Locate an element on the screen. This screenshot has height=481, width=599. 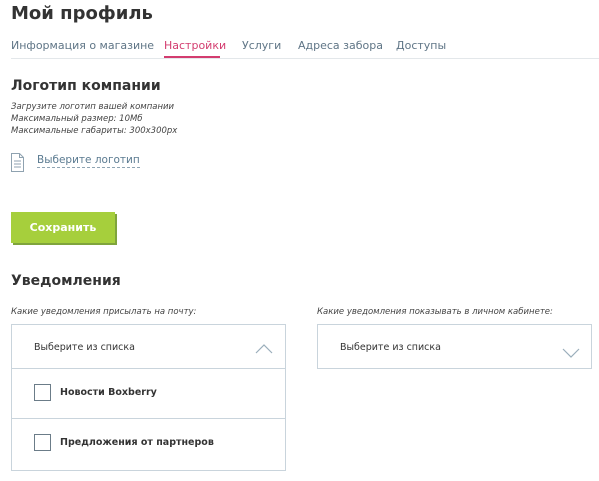
cabinet-notifications-dropdown: Выберите из списка is located at coordinates (454, 346).